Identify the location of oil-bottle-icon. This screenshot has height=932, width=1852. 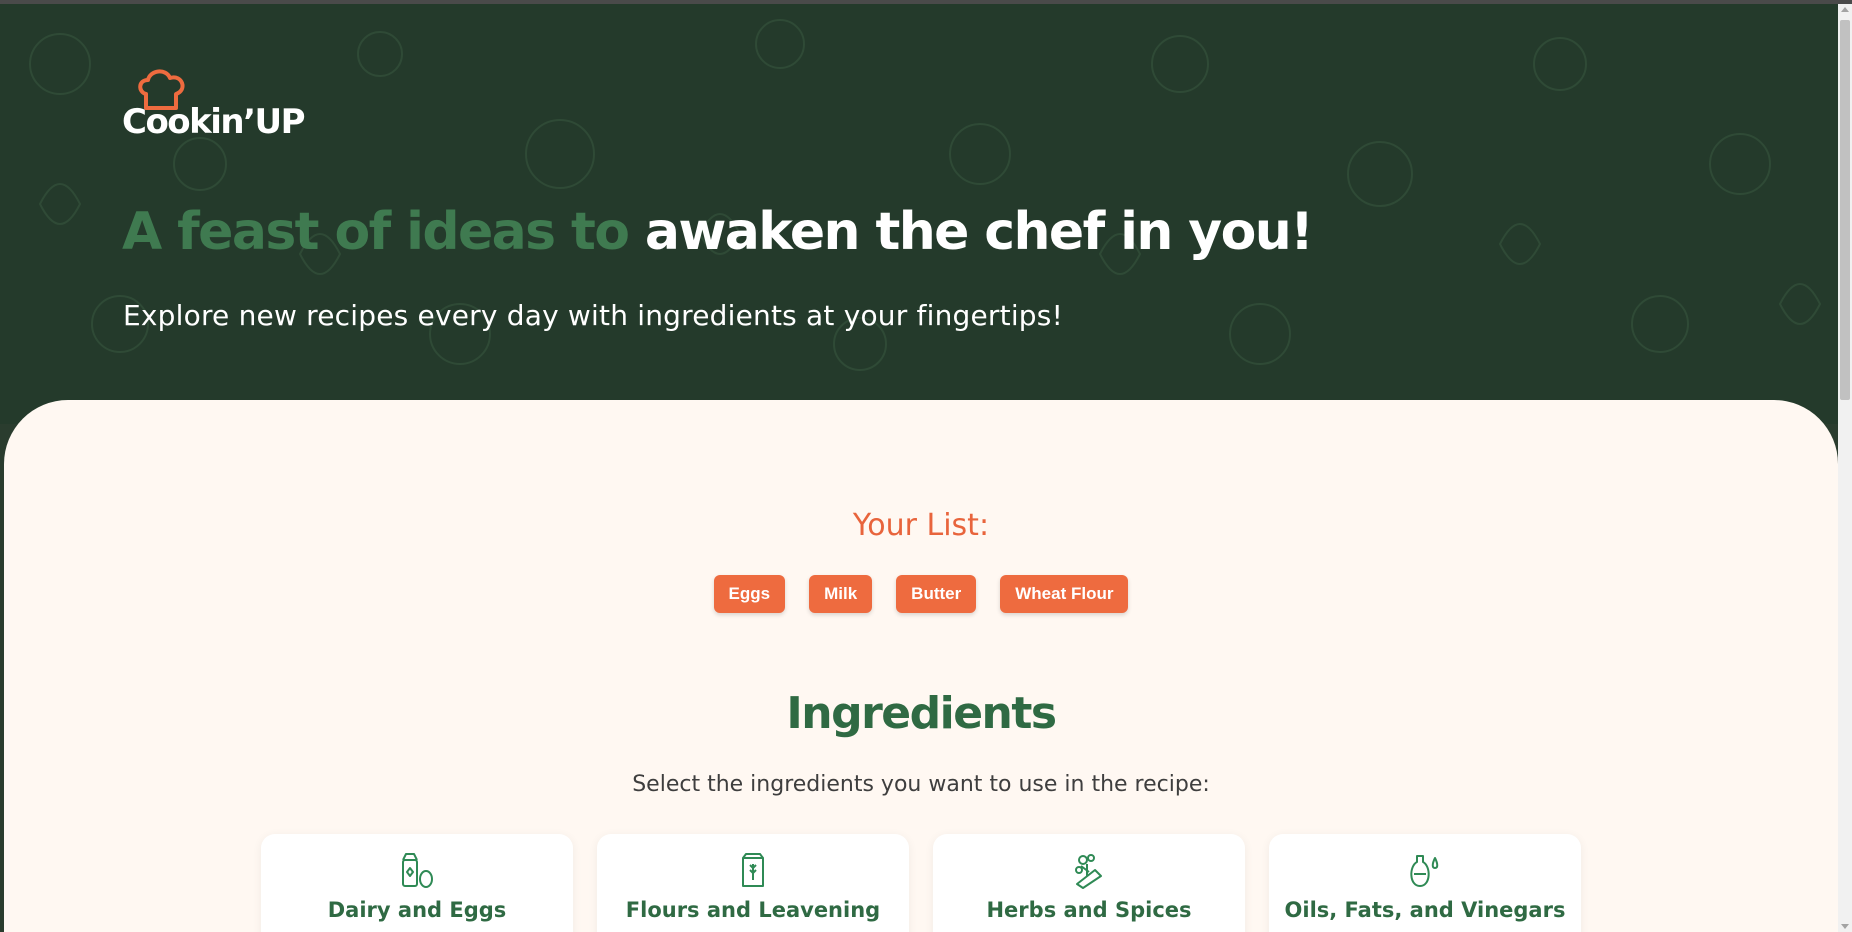
(1424, 871).